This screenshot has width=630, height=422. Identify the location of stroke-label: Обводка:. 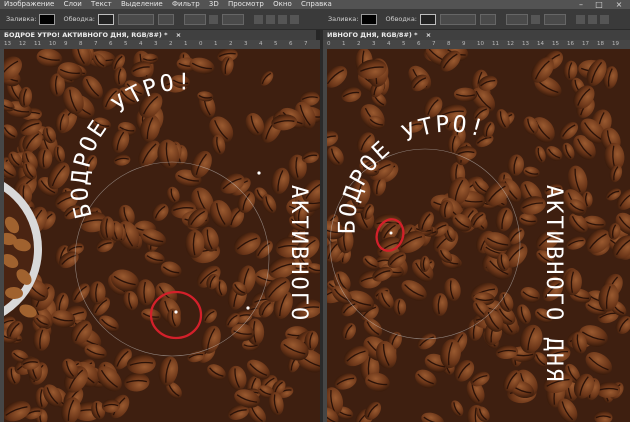
(79, 19).